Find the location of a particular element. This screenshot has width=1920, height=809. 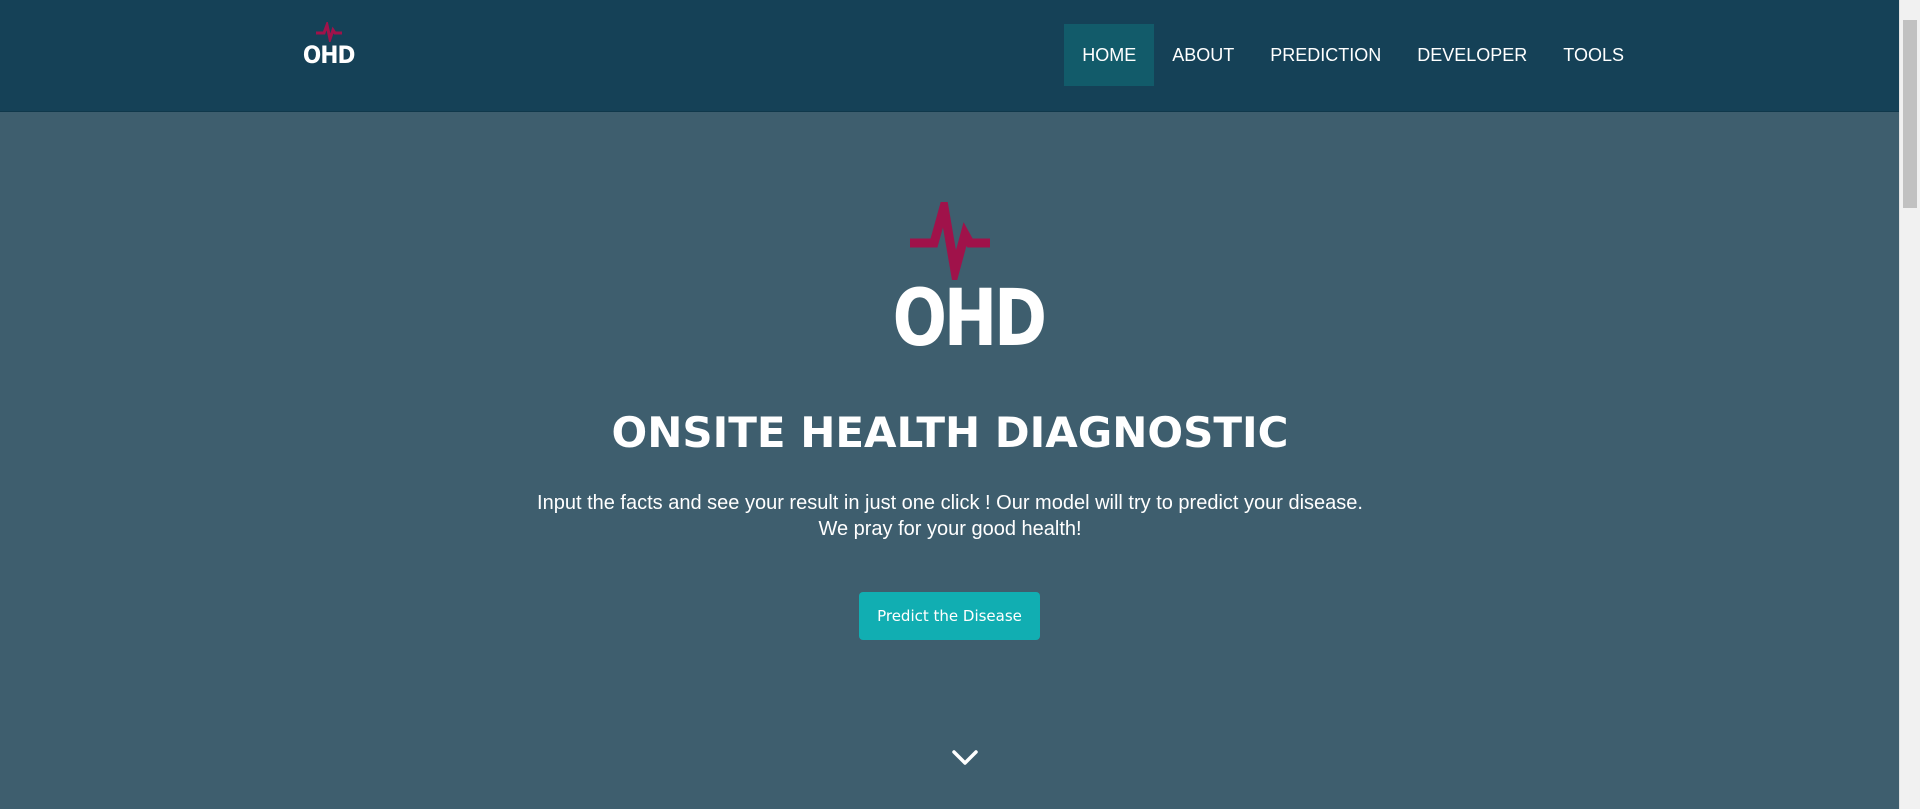

hero-logo: OHD is located at coordinates (963, 287).